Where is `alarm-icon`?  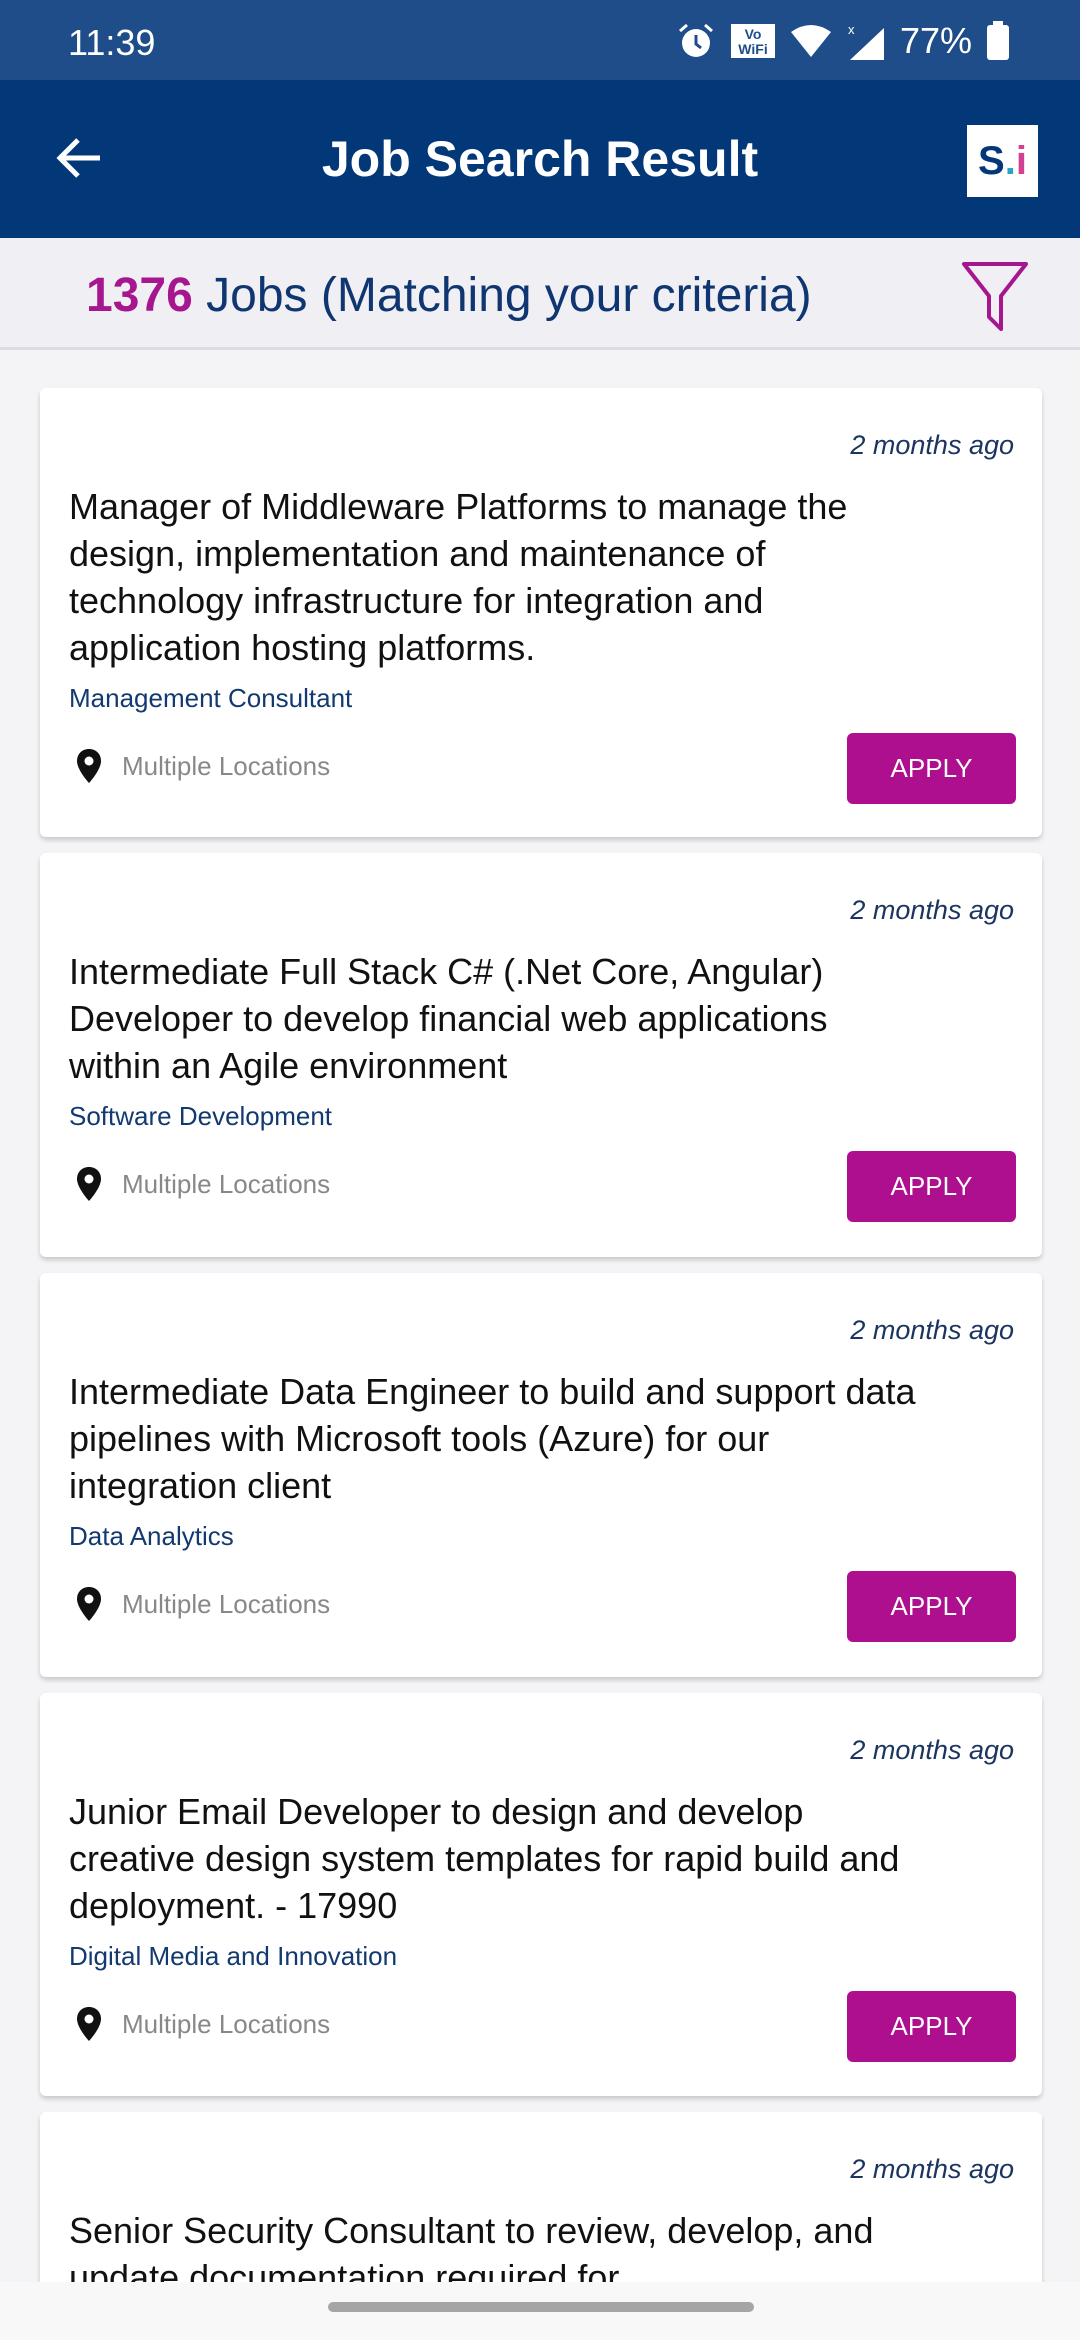 alarm-icon is located at coordinates (695, 40).